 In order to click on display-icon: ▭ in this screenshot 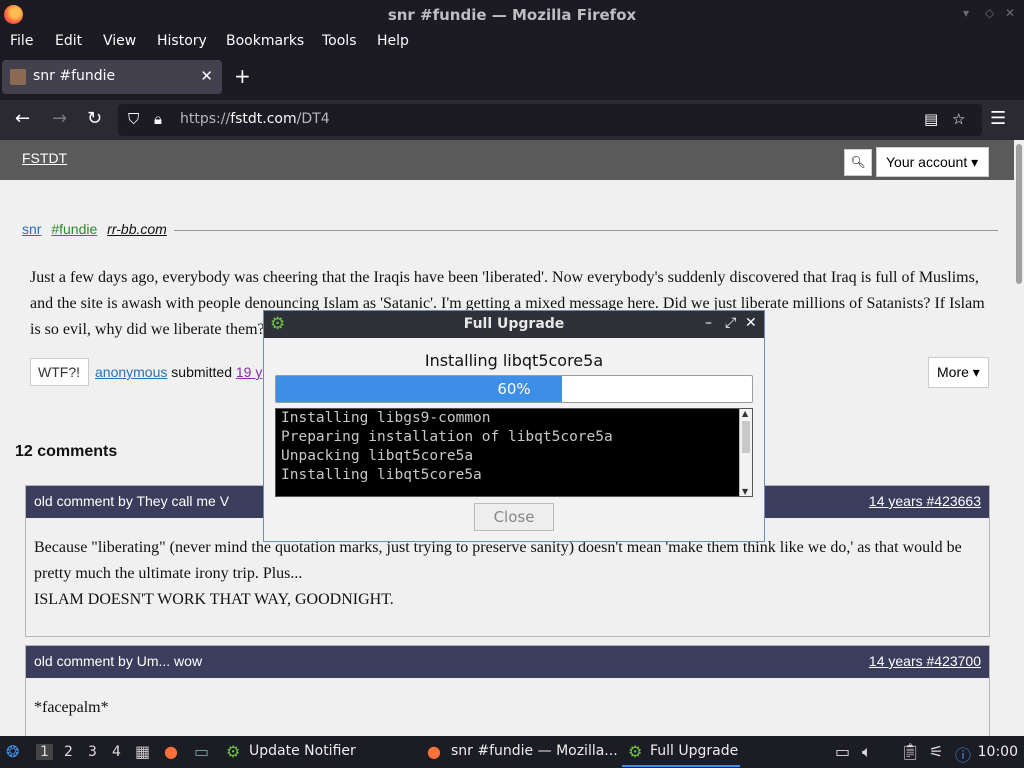, I will do `click(842, 751)`.